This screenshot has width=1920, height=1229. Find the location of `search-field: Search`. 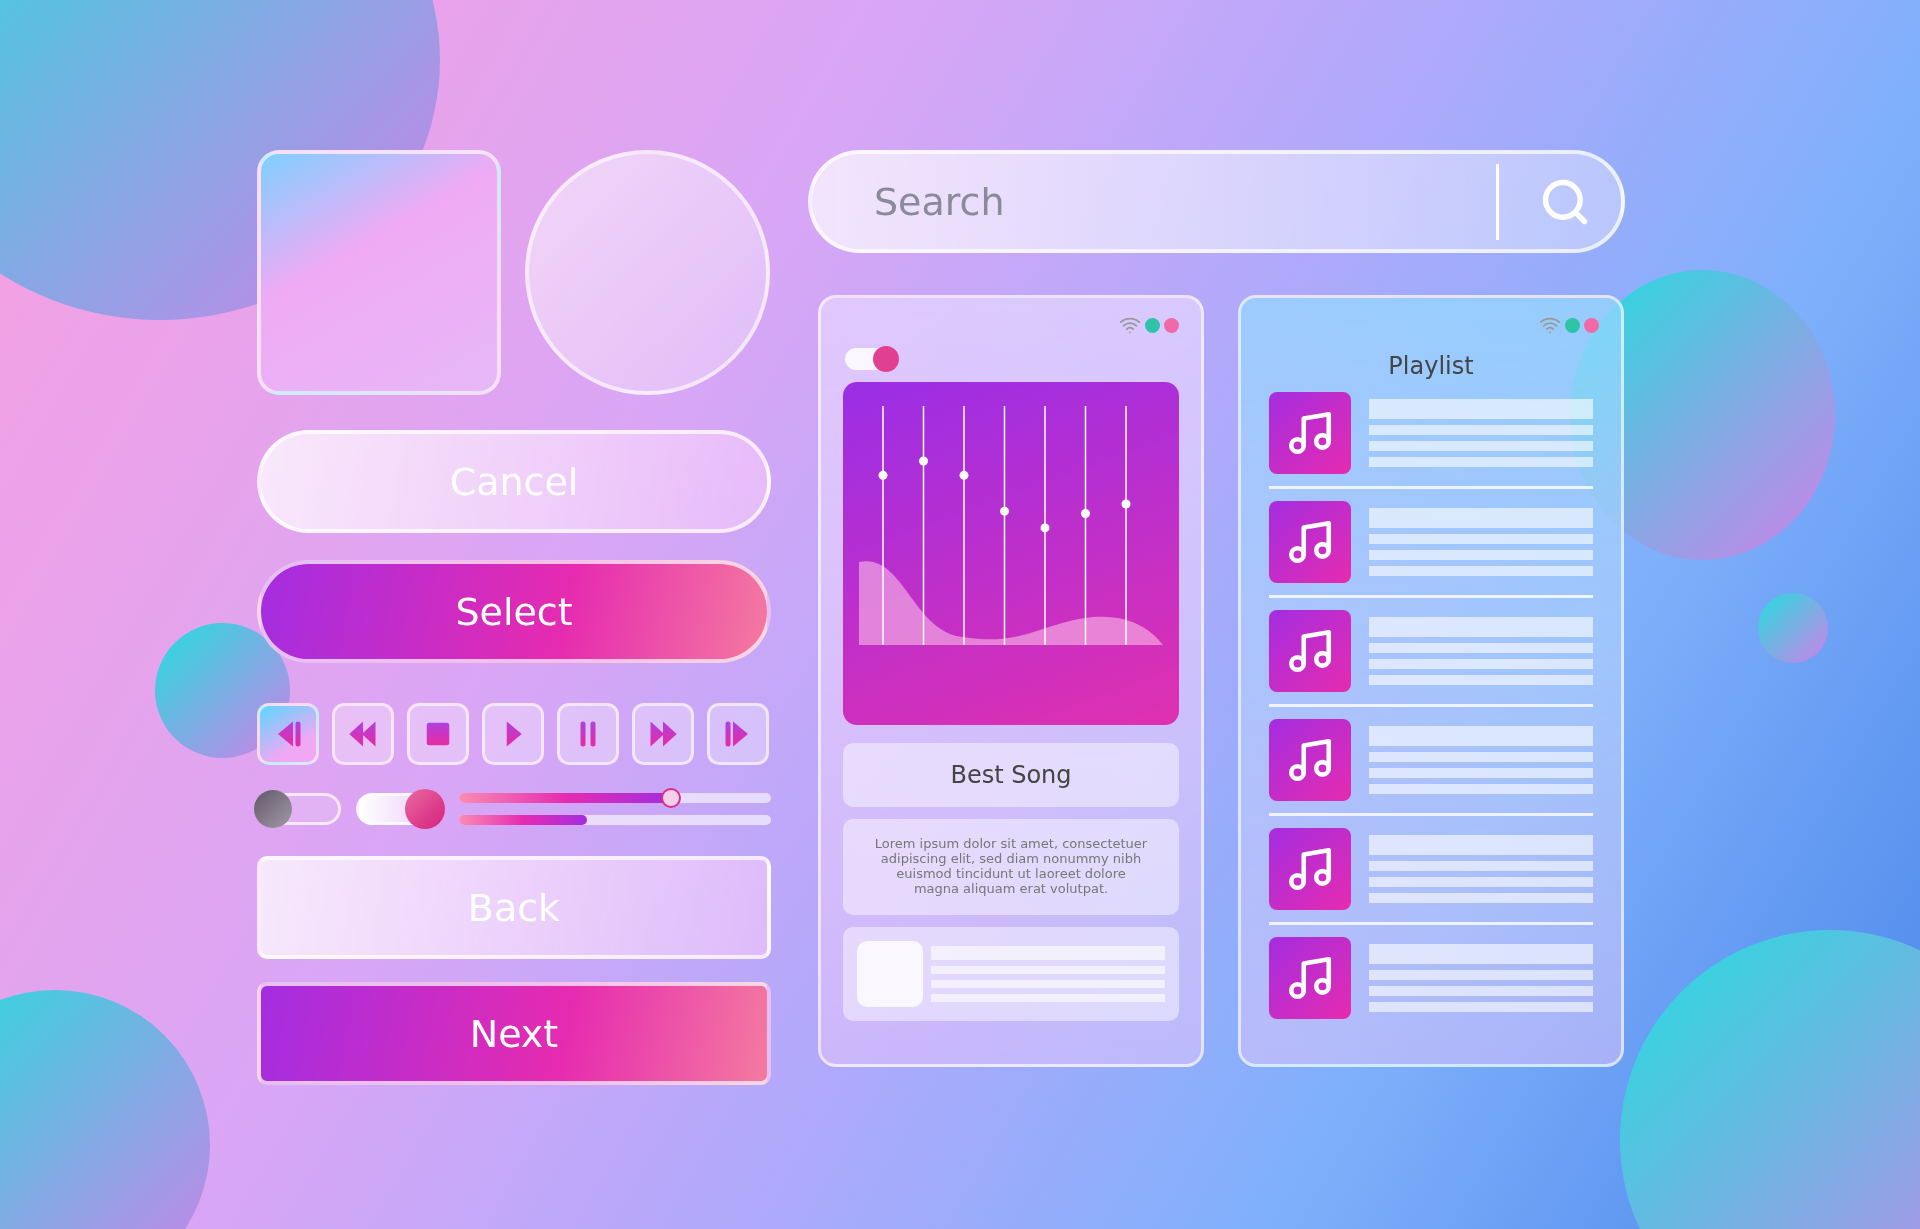

search-field: Search is located at coordinates (1174, 201).